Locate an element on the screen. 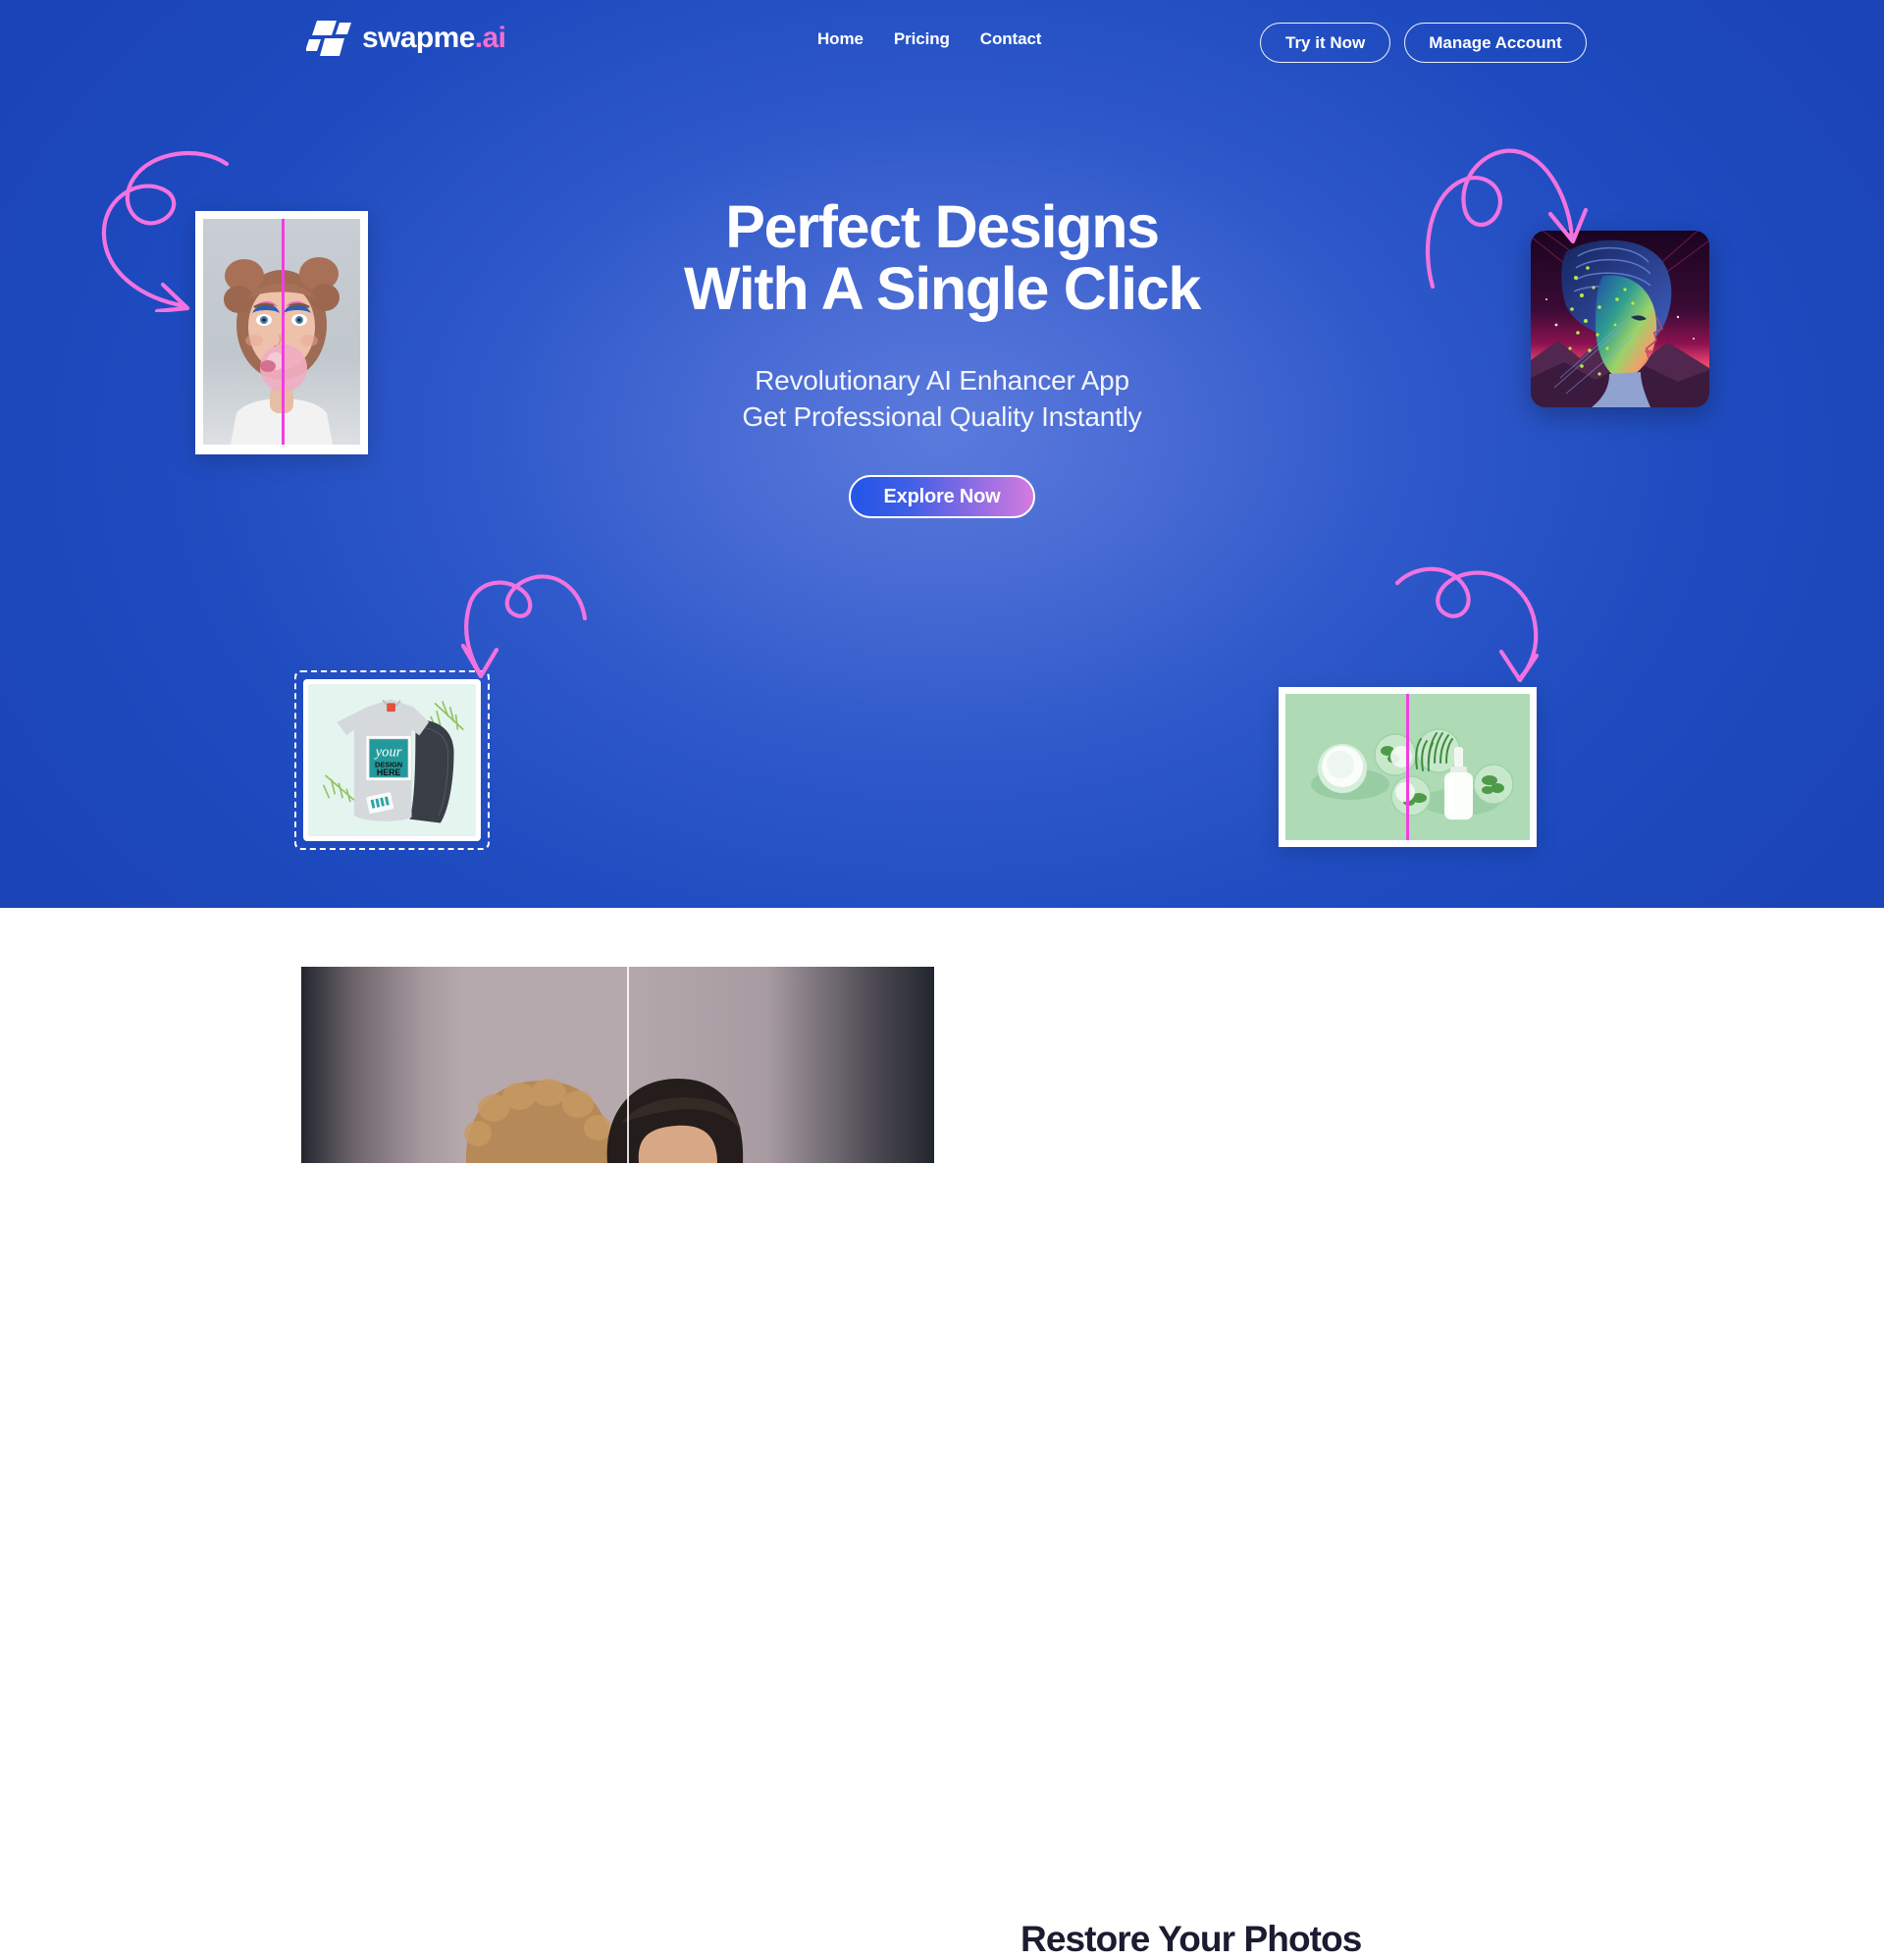  nav-links: Home Pricing Contact is located at coordinates (929, 39).